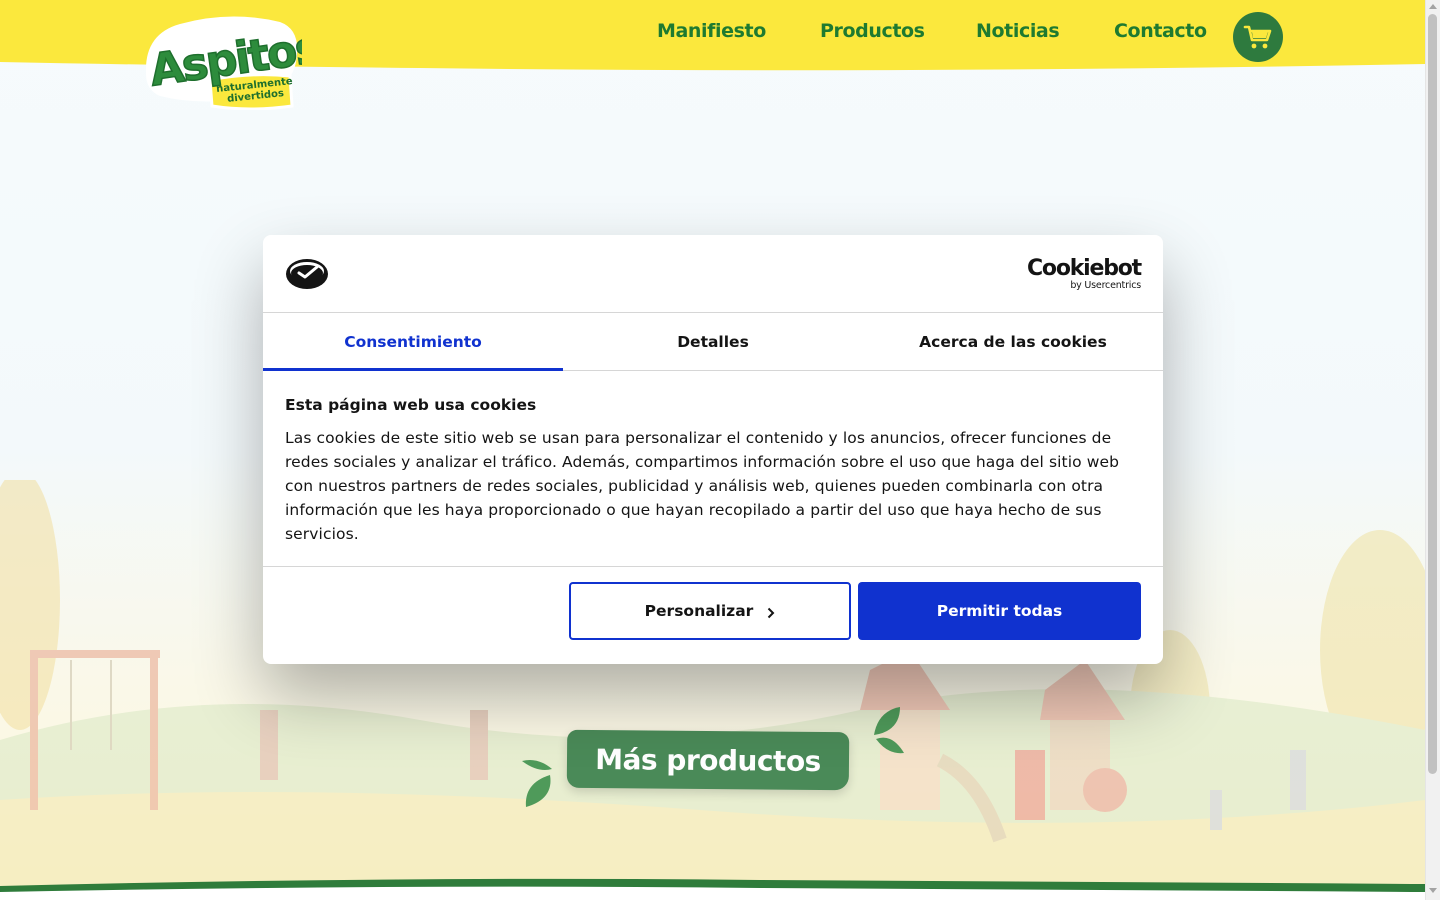  Describe the element at coordinates (1018, 31) in the screenshot. I see `nav-noticias: Noticias` at that location.